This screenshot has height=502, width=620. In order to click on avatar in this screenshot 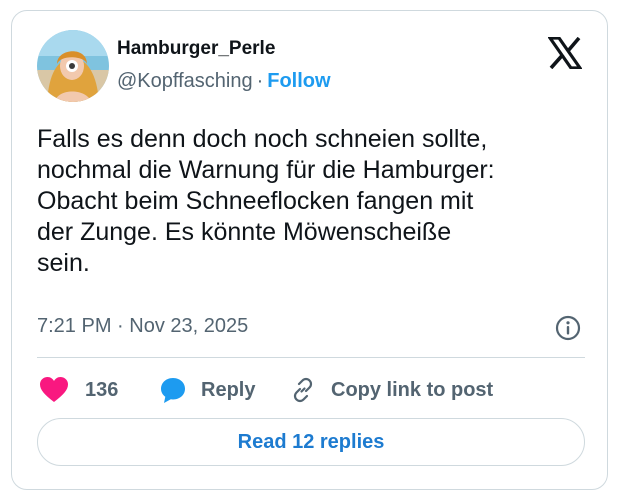, I will do `click(73, 66)`.